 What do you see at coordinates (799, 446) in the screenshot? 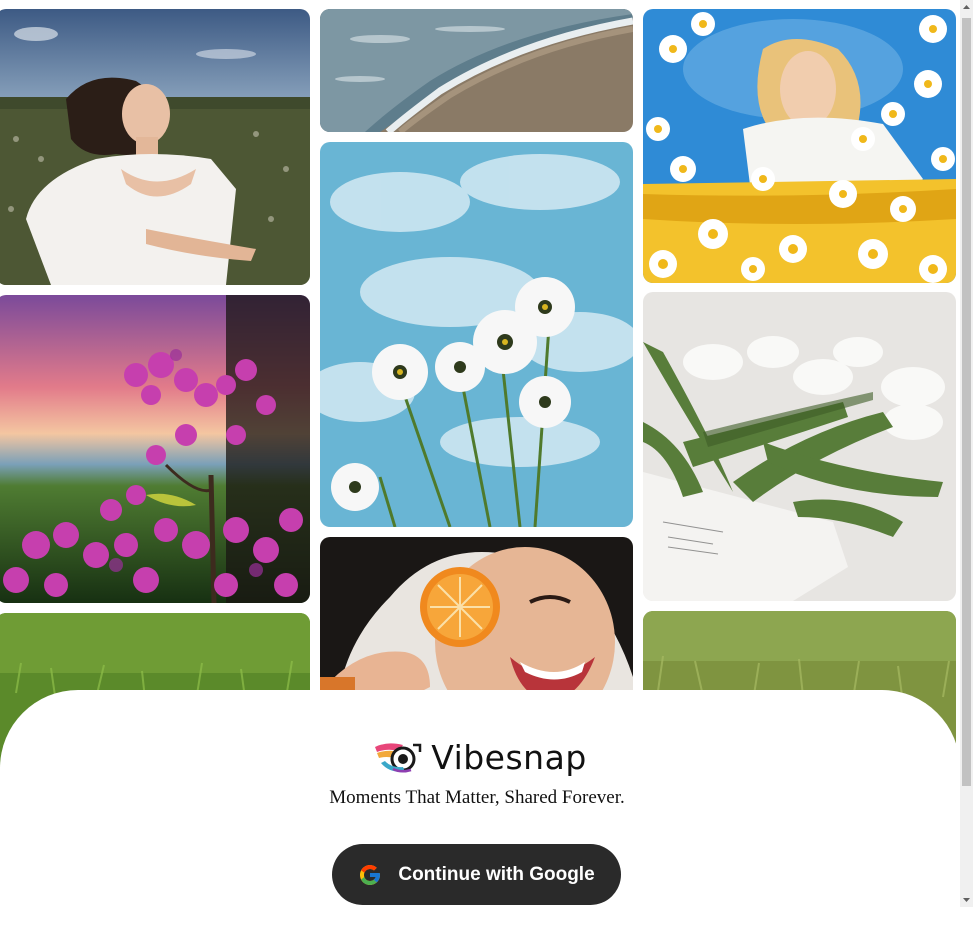
I see `gallery-image-white-tulips` at bounding box center [799, 446].